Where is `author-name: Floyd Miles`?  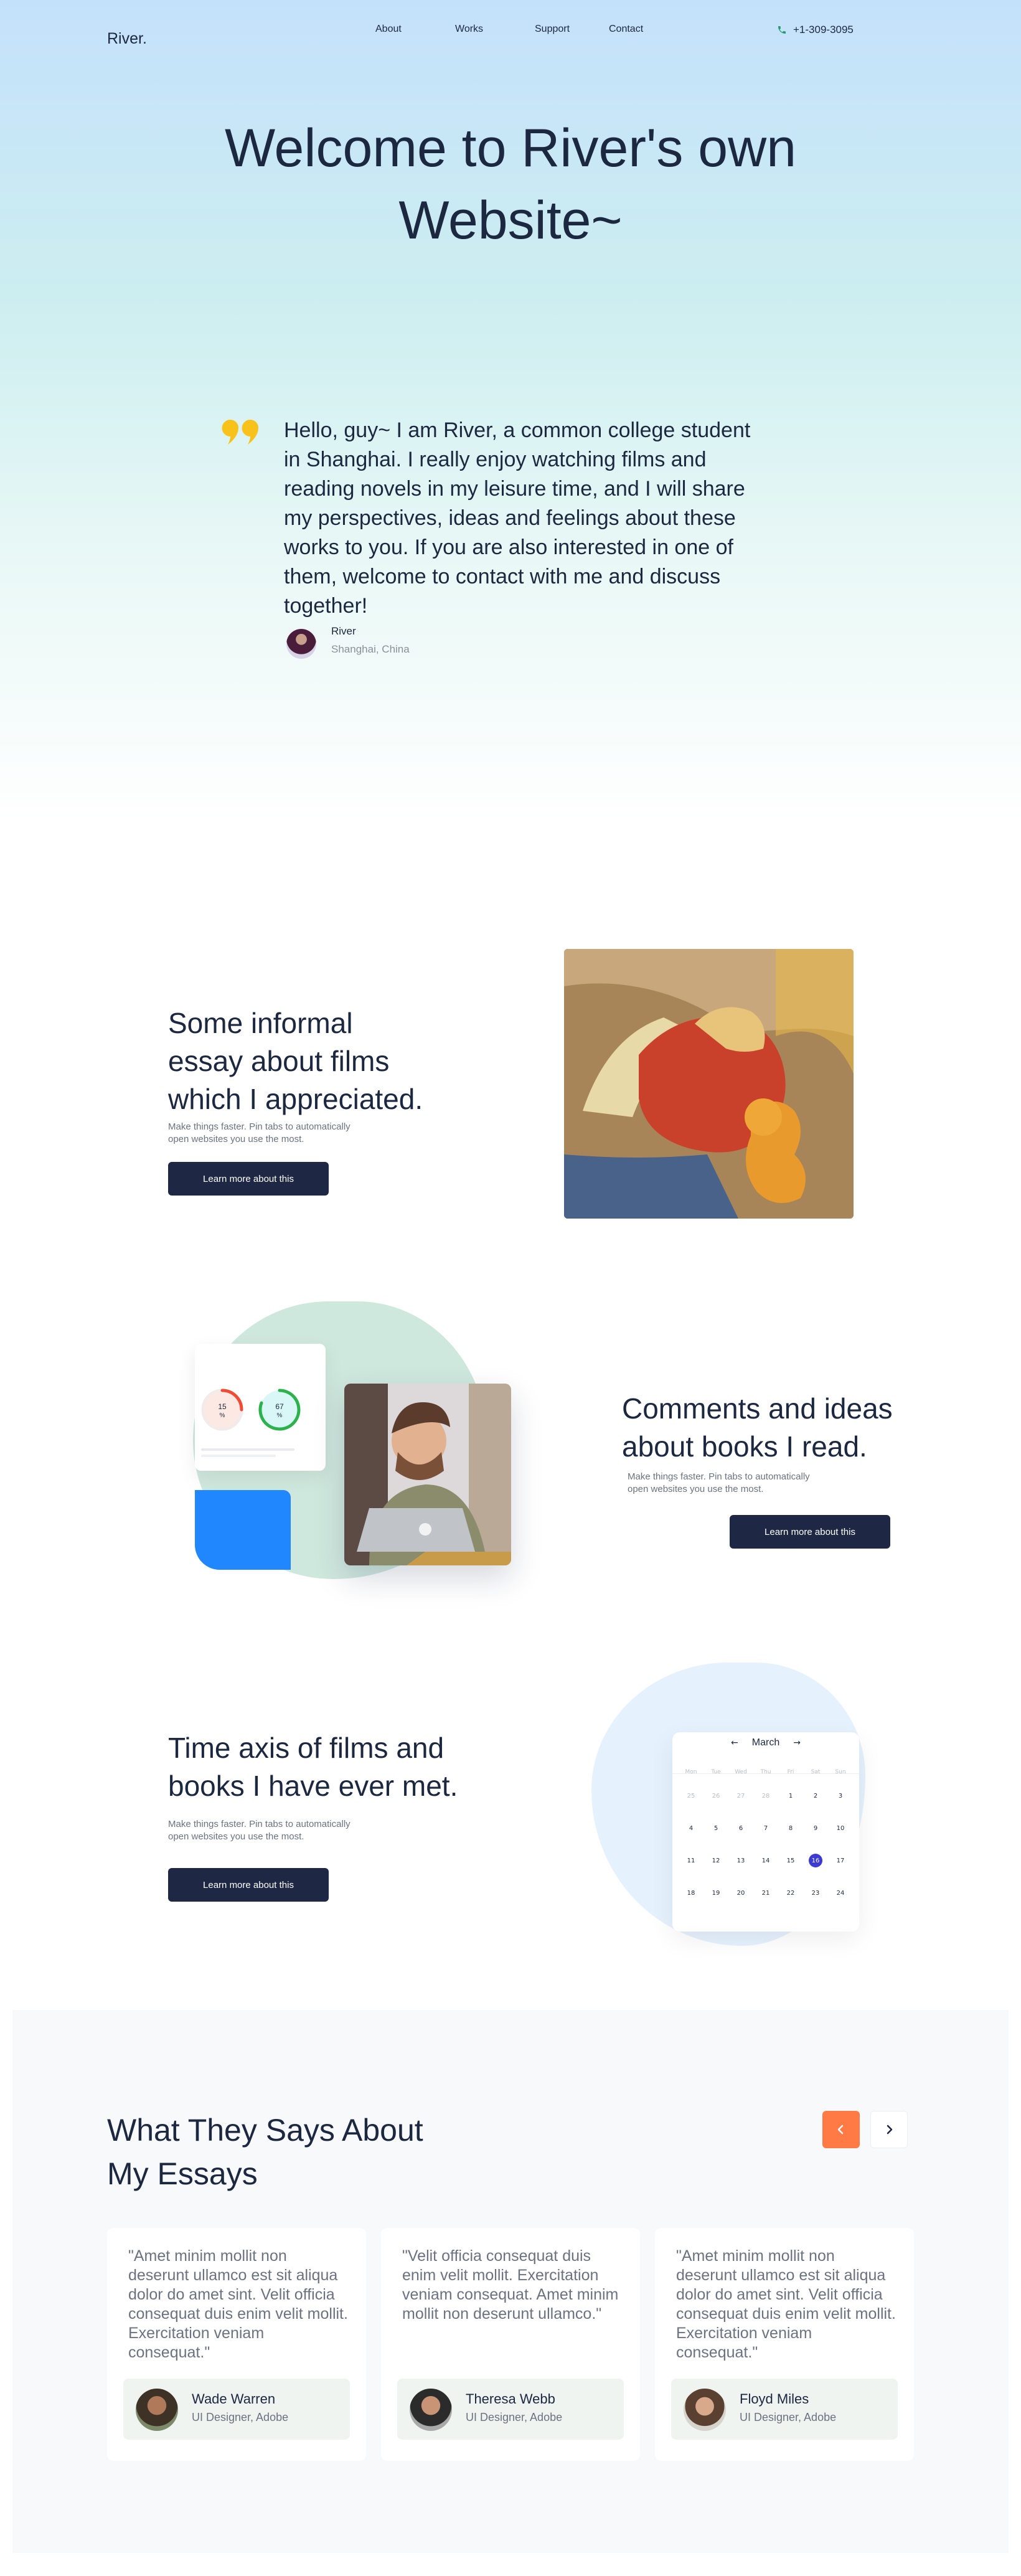 author-name: Floyd Miles is located at coordinates (774, 2399).